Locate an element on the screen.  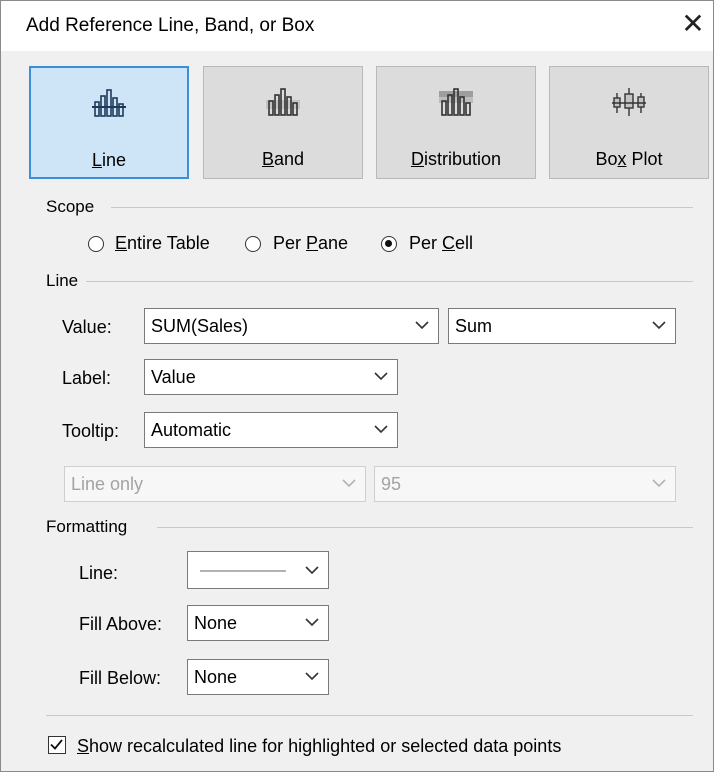
aggregation-select: Sum is located at coordinates (562, 326).